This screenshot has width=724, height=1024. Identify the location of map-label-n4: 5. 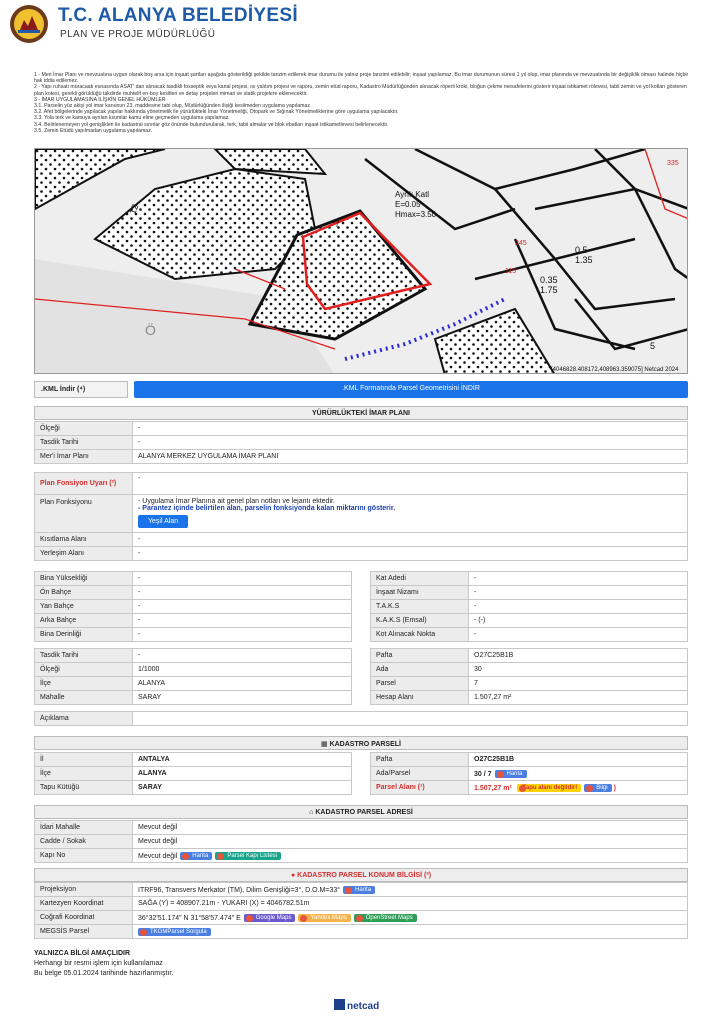
(652, 346).